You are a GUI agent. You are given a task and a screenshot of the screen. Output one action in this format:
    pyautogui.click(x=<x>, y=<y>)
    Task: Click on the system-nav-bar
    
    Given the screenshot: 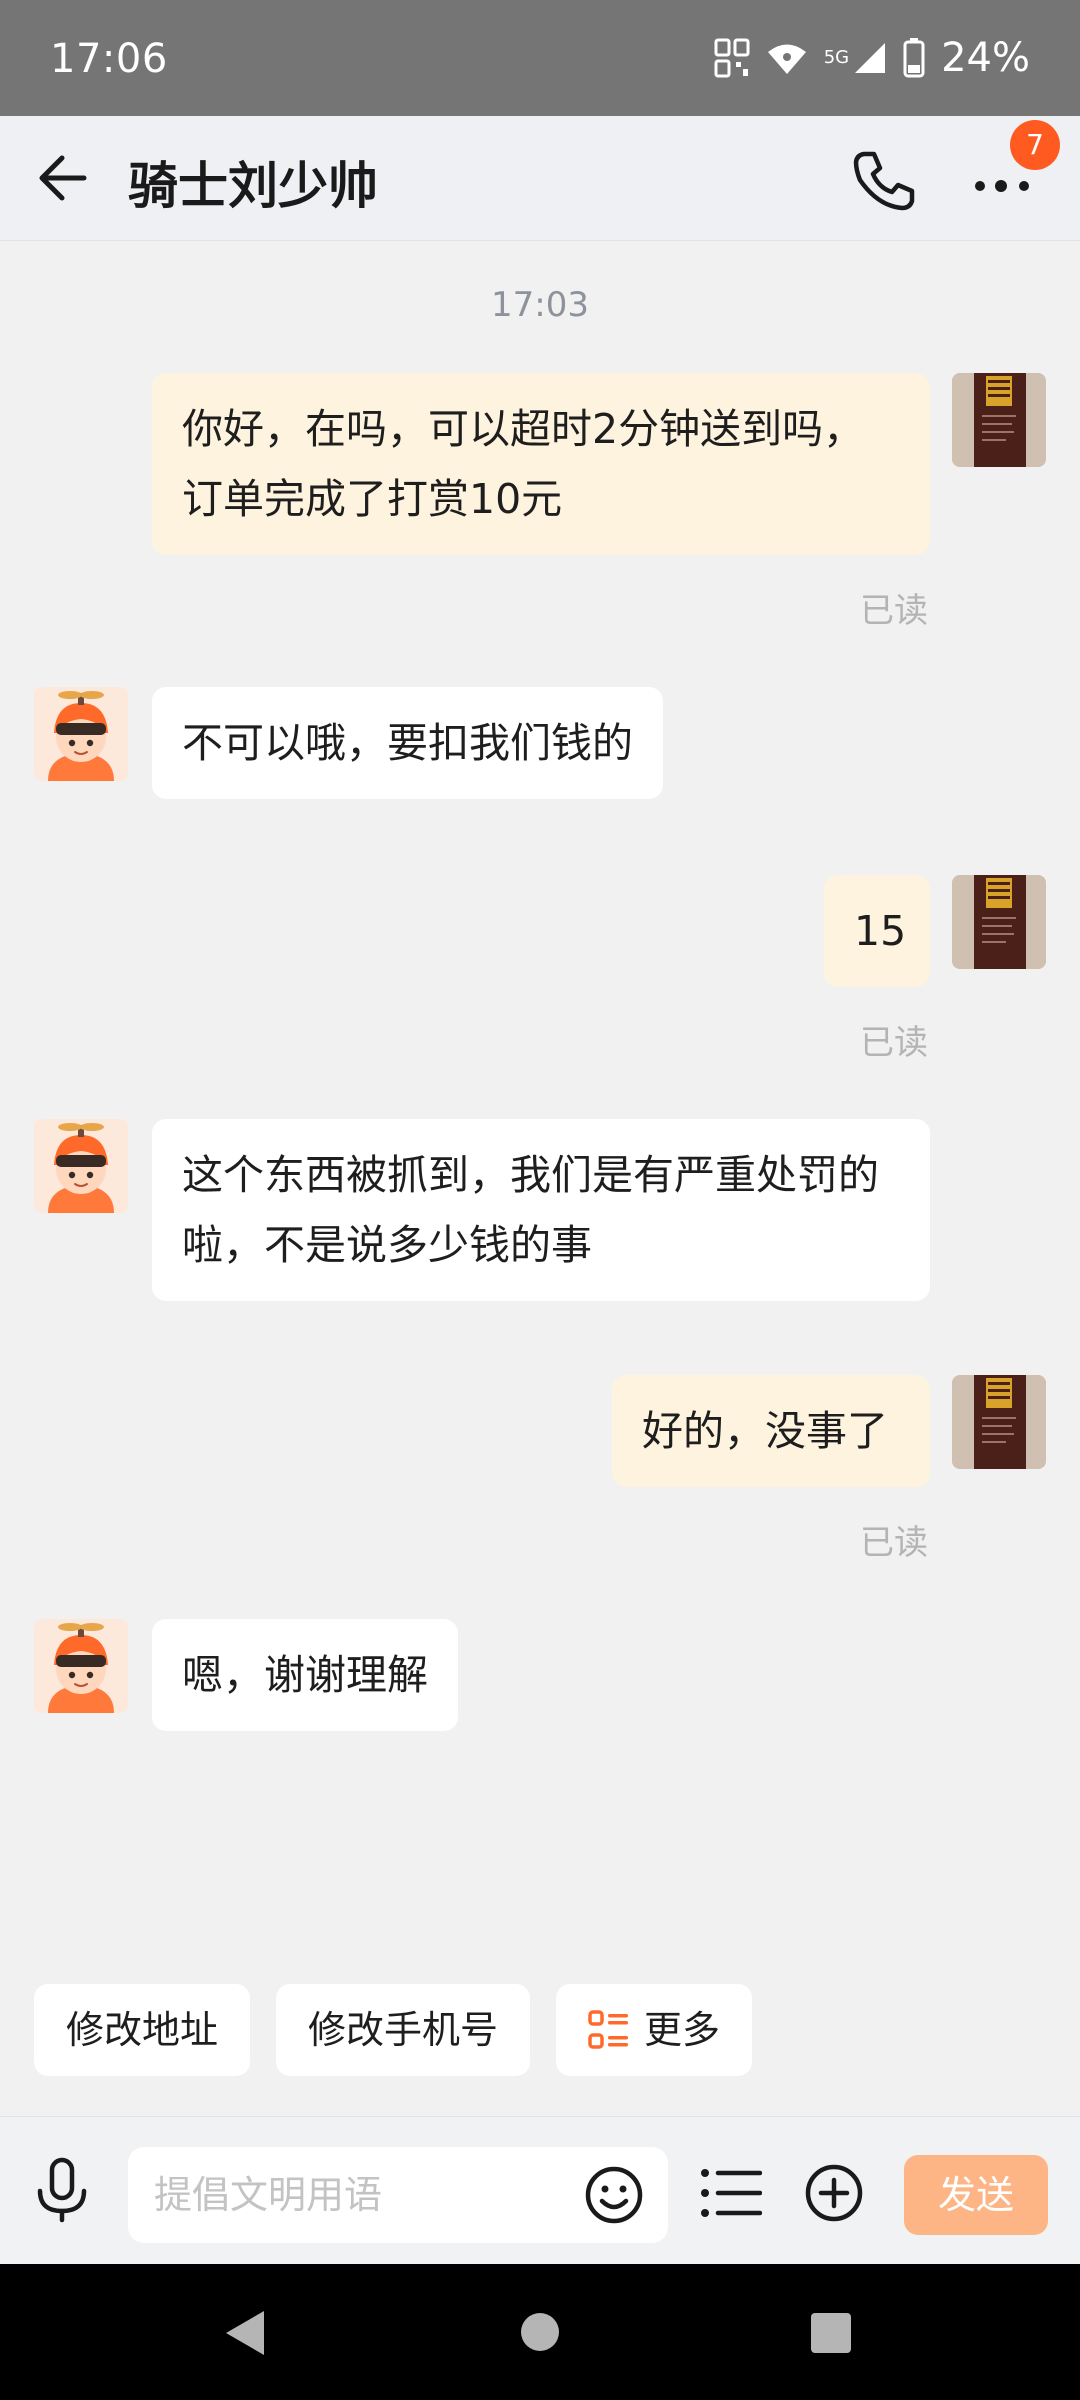 What is the action you would take?
    pyautogui.click(x=540, y=2332)
    